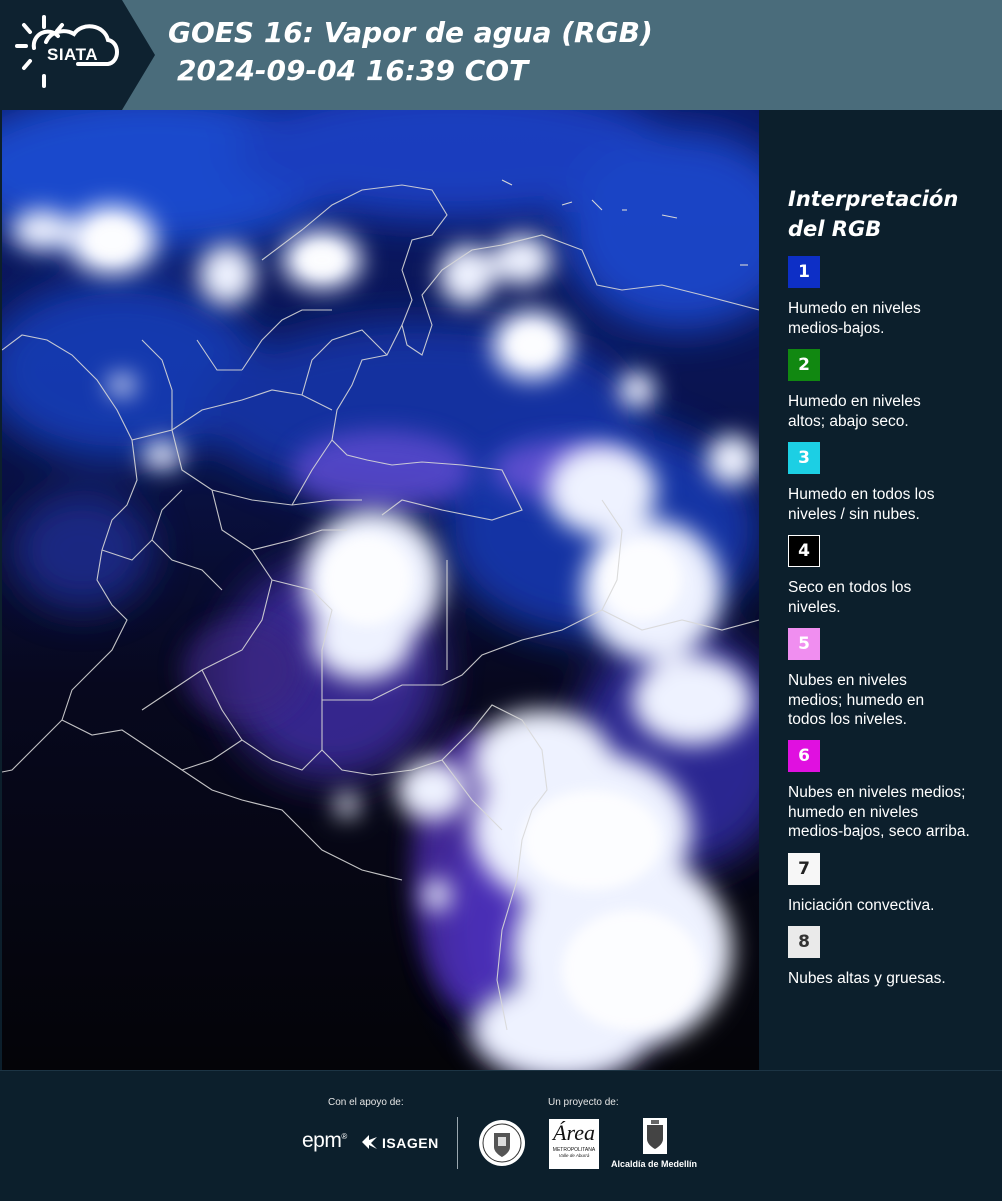  I want to click on title-timestamp: 2024-09-04 16:39 COT, so click(353, 70).